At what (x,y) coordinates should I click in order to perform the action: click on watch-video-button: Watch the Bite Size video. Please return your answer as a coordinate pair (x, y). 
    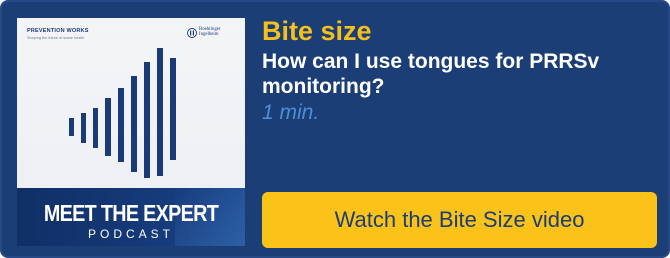
    Looking at the image, I should click on (459, 220).